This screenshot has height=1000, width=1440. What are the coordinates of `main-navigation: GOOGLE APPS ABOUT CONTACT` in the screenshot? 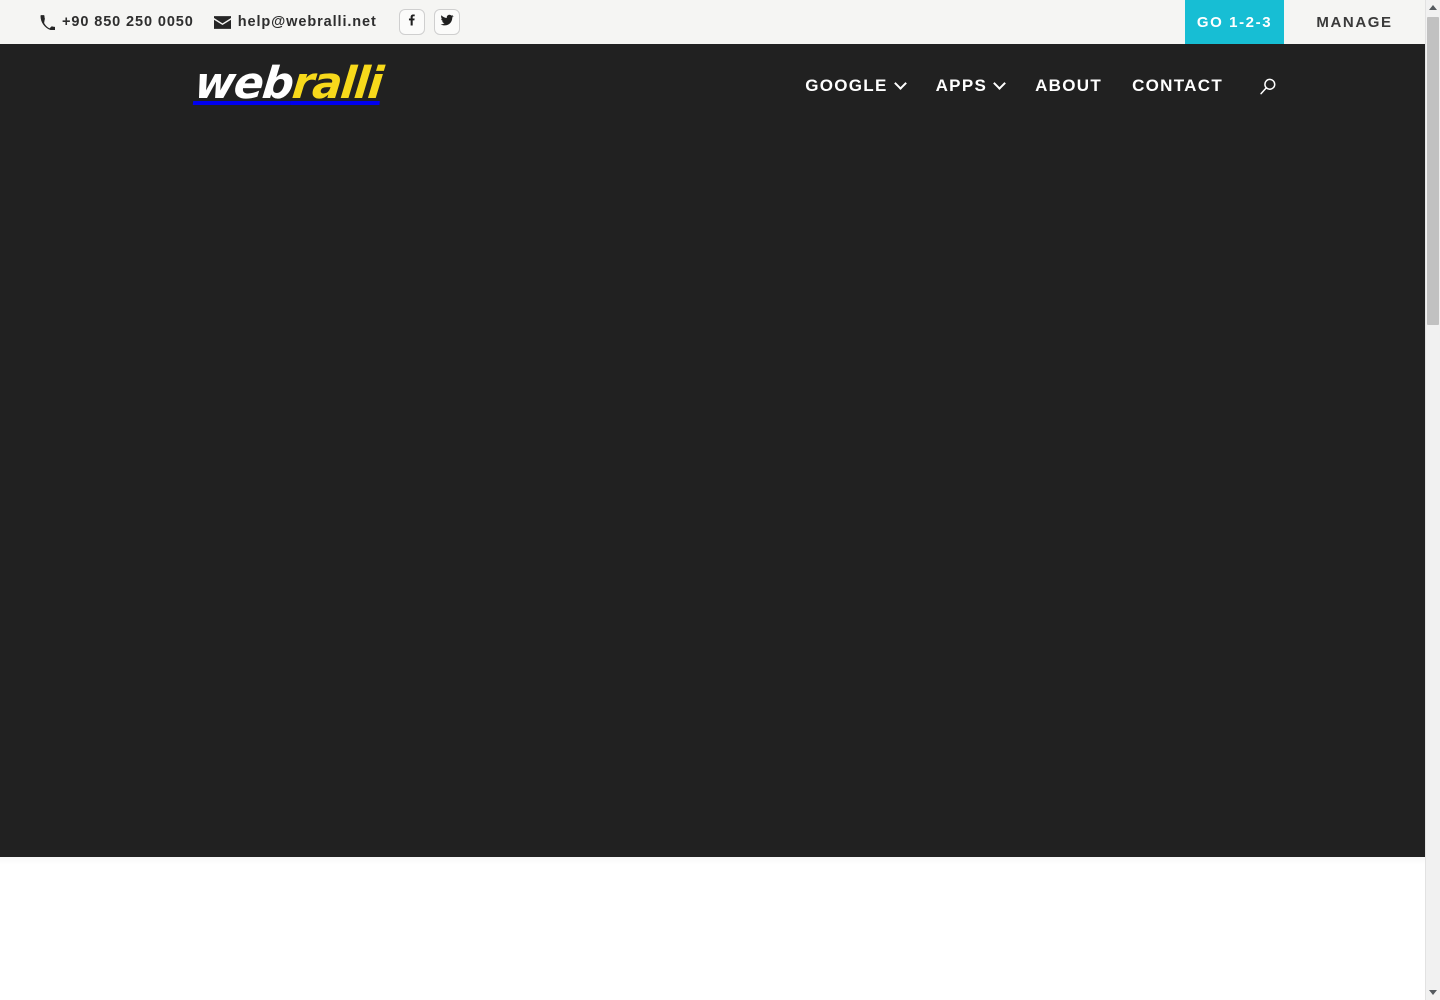 It's located at (1042, 86).